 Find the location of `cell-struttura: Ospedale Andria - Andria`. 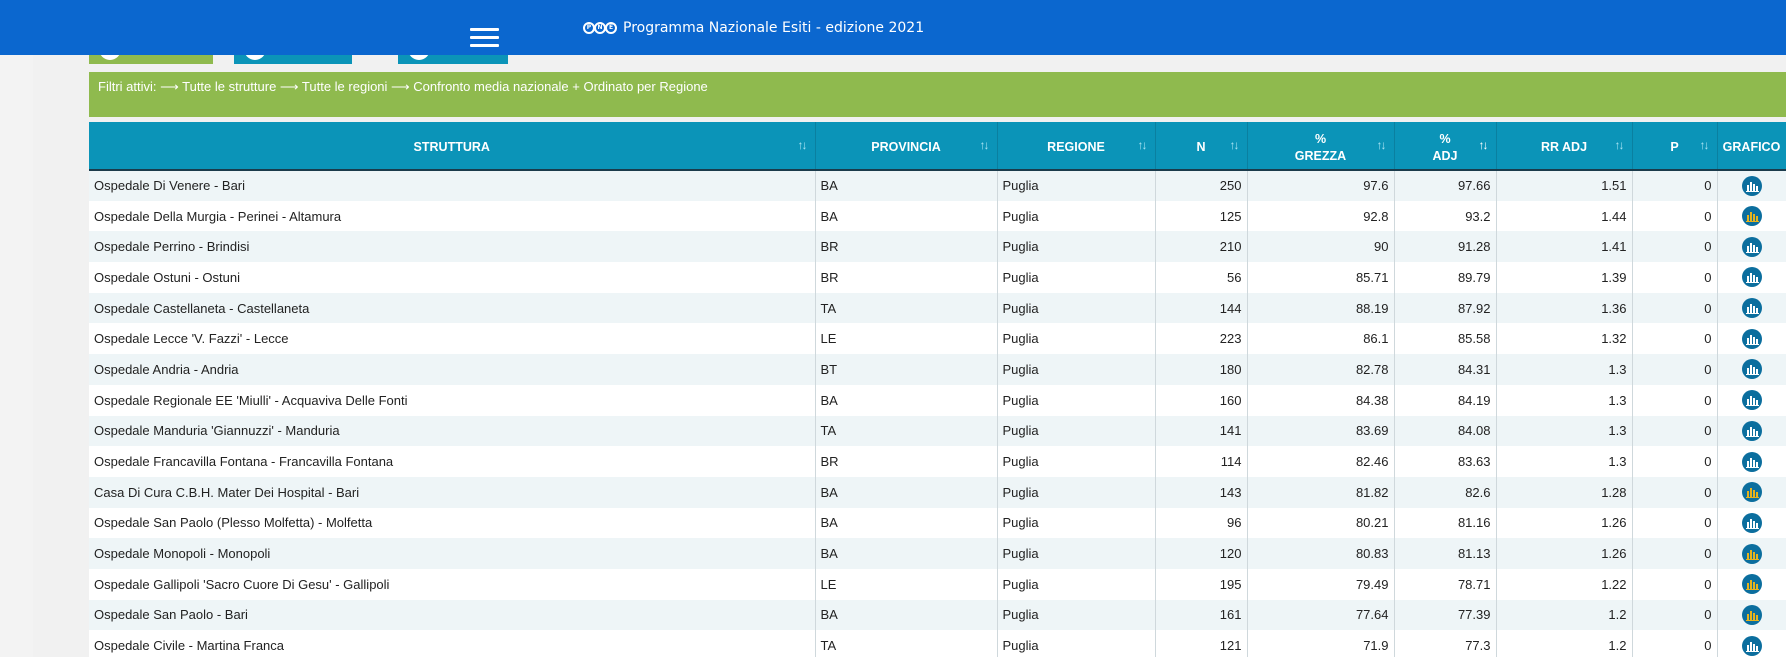

cell-struttura: Ospedale Andria - Andria is located at coordinates (452, 369).